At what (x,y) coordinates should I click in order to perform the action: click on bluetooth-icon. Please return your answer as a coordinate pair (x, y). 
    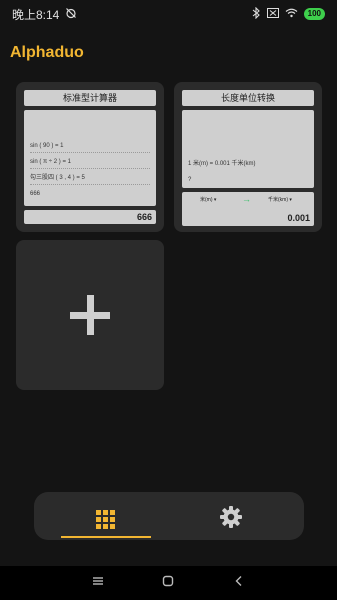
    Looking at the image, I should click on (256, 14).